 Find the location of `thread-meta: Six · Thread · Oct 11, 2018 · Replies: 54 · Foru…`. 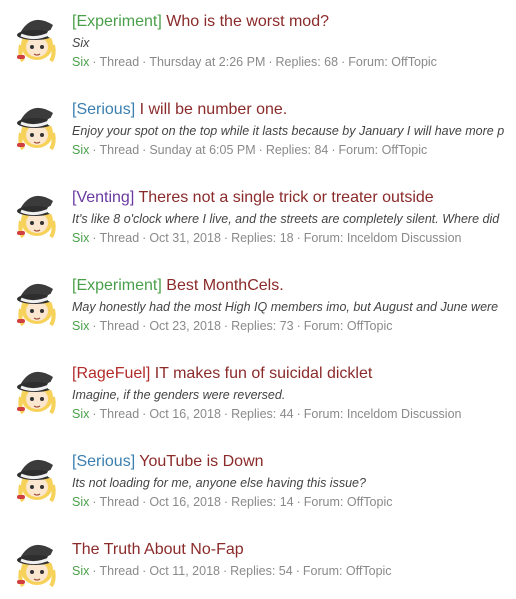

thread-meta: Six · Thread · Oct 11, 2018 · Replies: 54 · Foru… is located at coordinates (294, 571).